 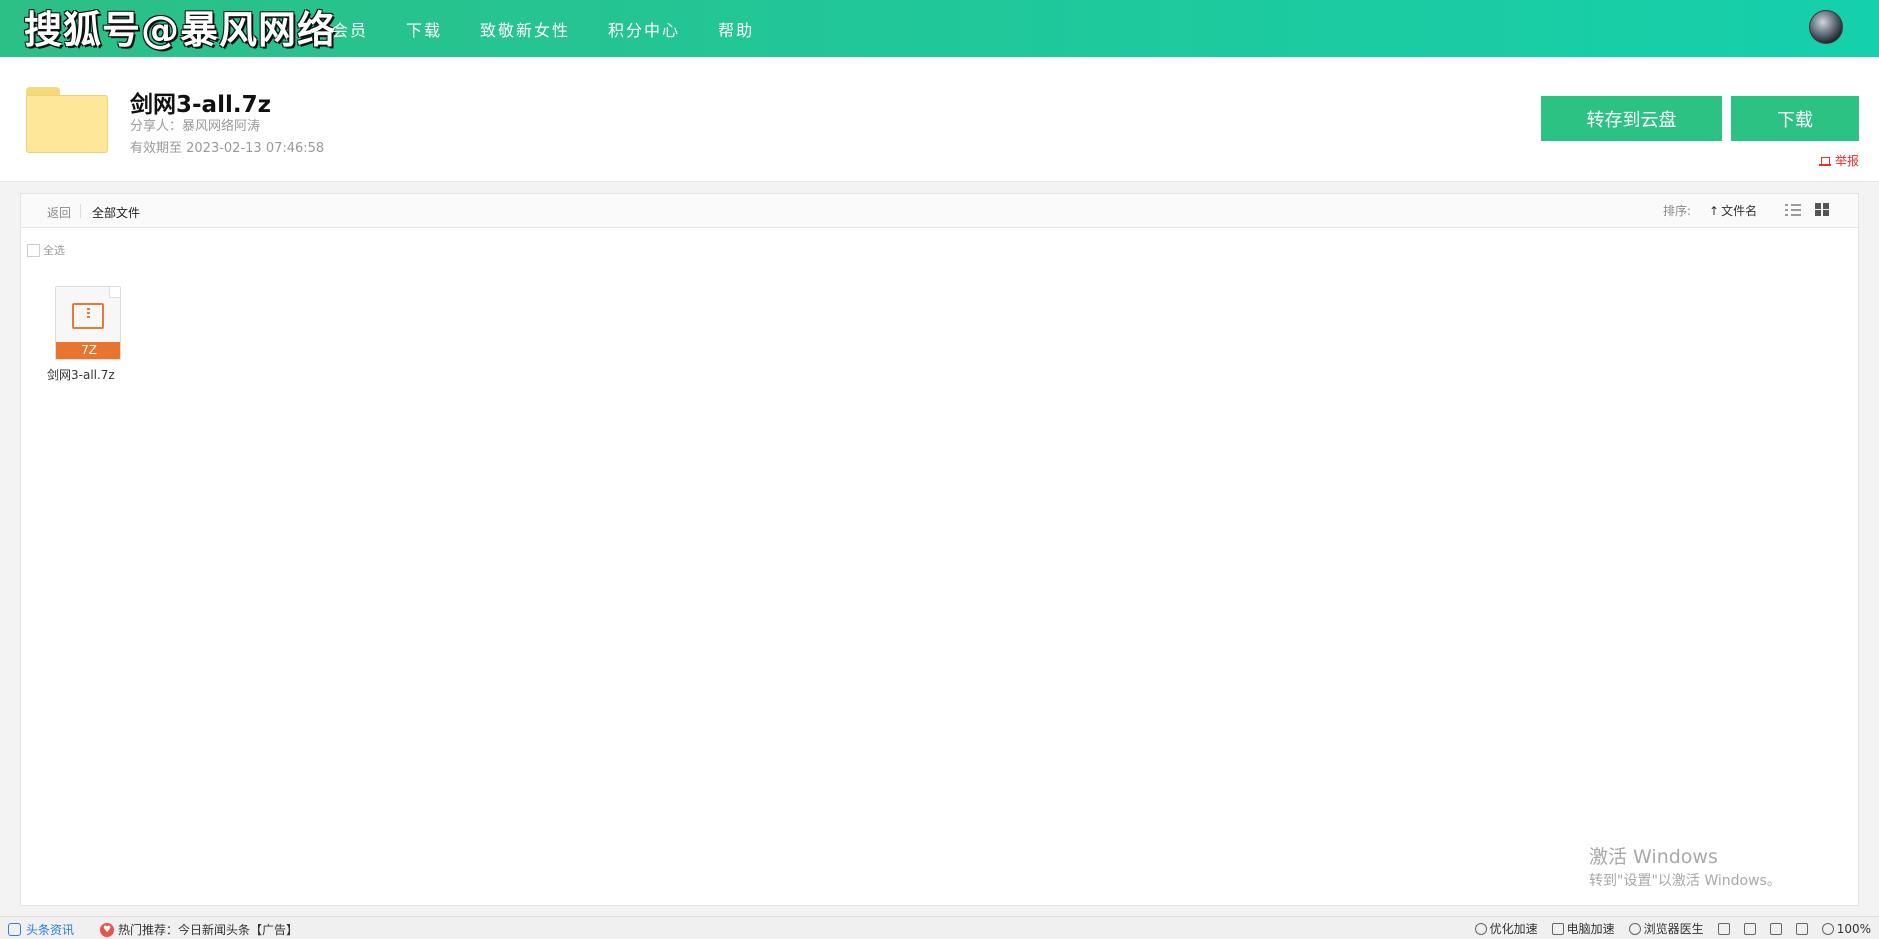 I want to click on list-view-icon, so click(x=1793, y=210).